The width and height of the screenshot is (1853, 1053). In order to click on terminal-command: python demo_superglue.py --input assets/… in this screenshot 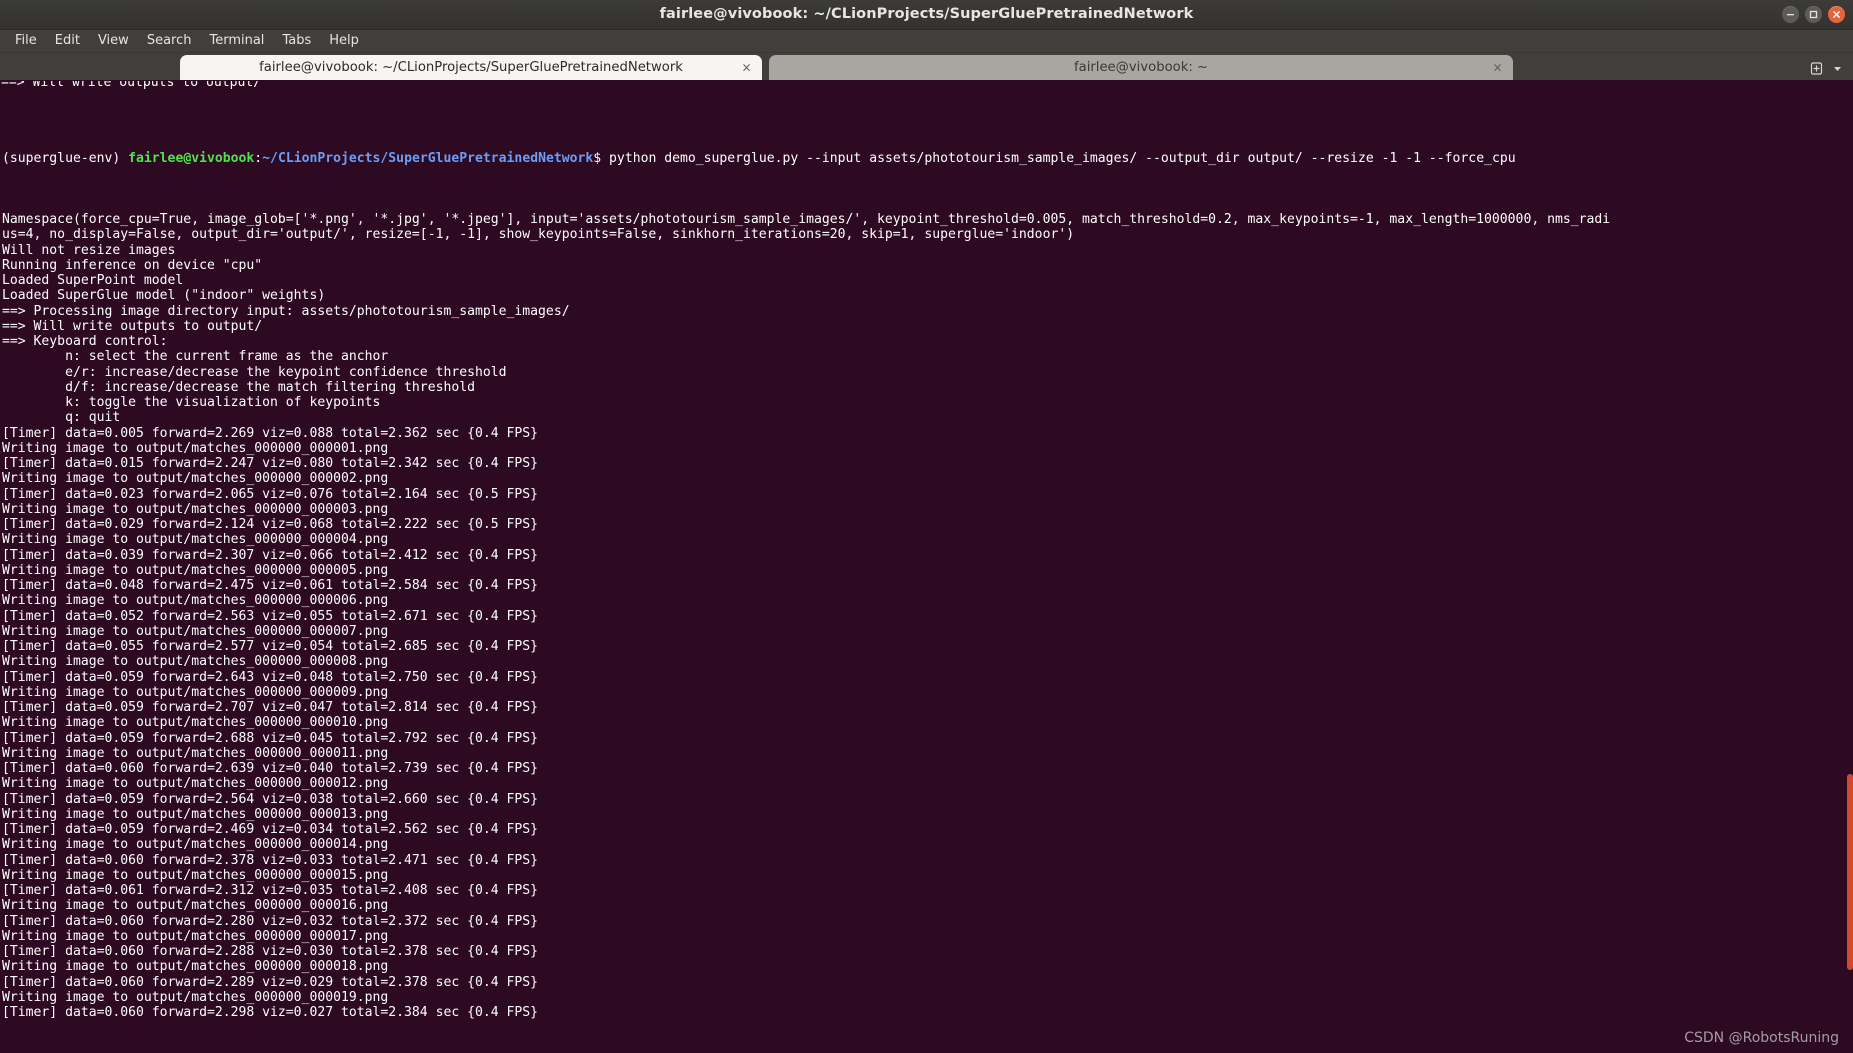, I will do `click(1062, 158)`.